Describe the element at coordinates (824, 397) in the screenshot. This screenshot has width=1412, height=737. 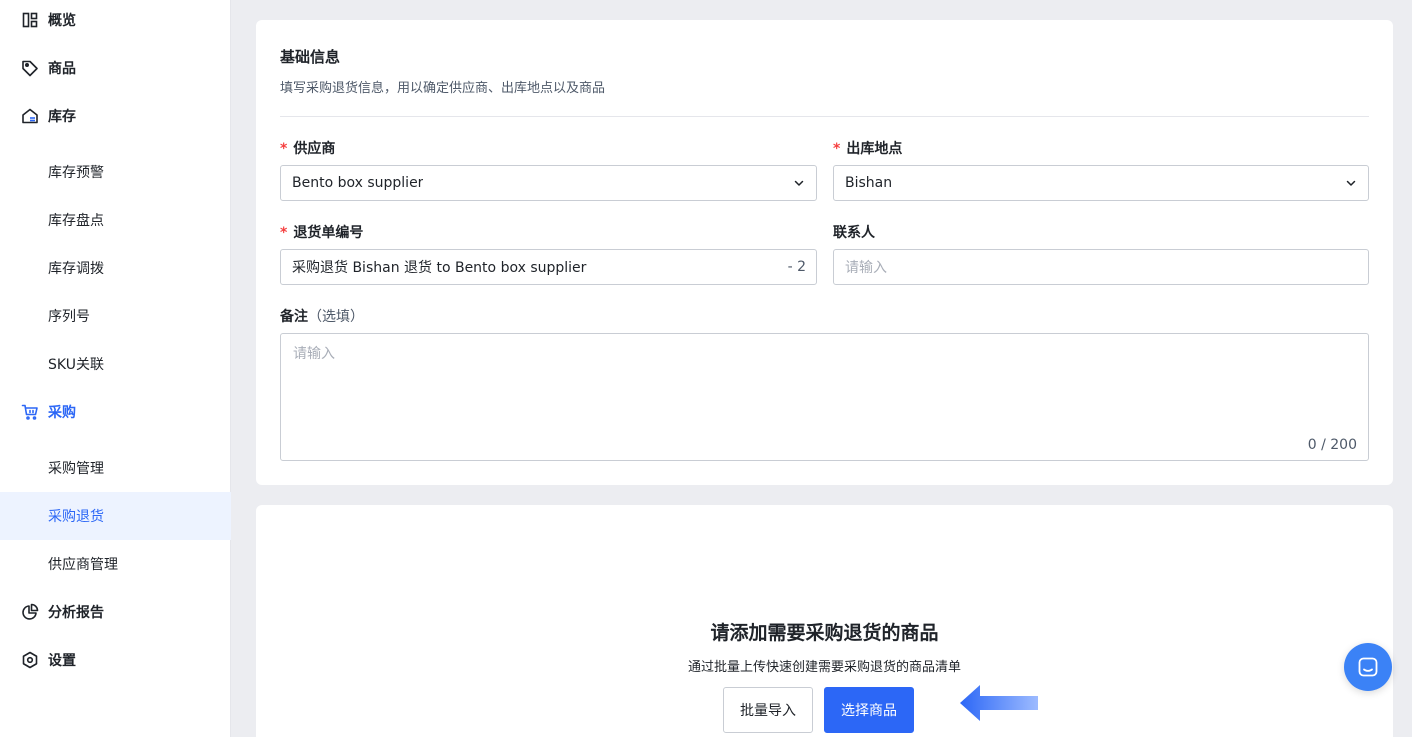
I see `notes-textarea: 请输入 0 / 200` at that location.